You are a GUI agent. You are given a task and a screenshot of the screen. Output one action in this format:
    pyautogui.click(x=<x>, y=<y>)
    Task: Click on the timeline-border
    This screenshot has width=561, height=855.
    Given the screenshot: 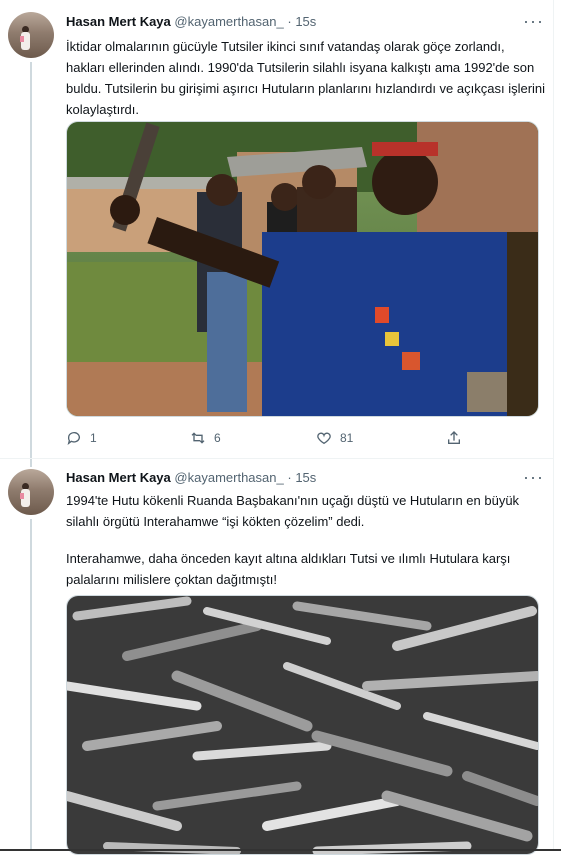 What is the action you would take?
    pyautogui.click(x=553, y=425)
    